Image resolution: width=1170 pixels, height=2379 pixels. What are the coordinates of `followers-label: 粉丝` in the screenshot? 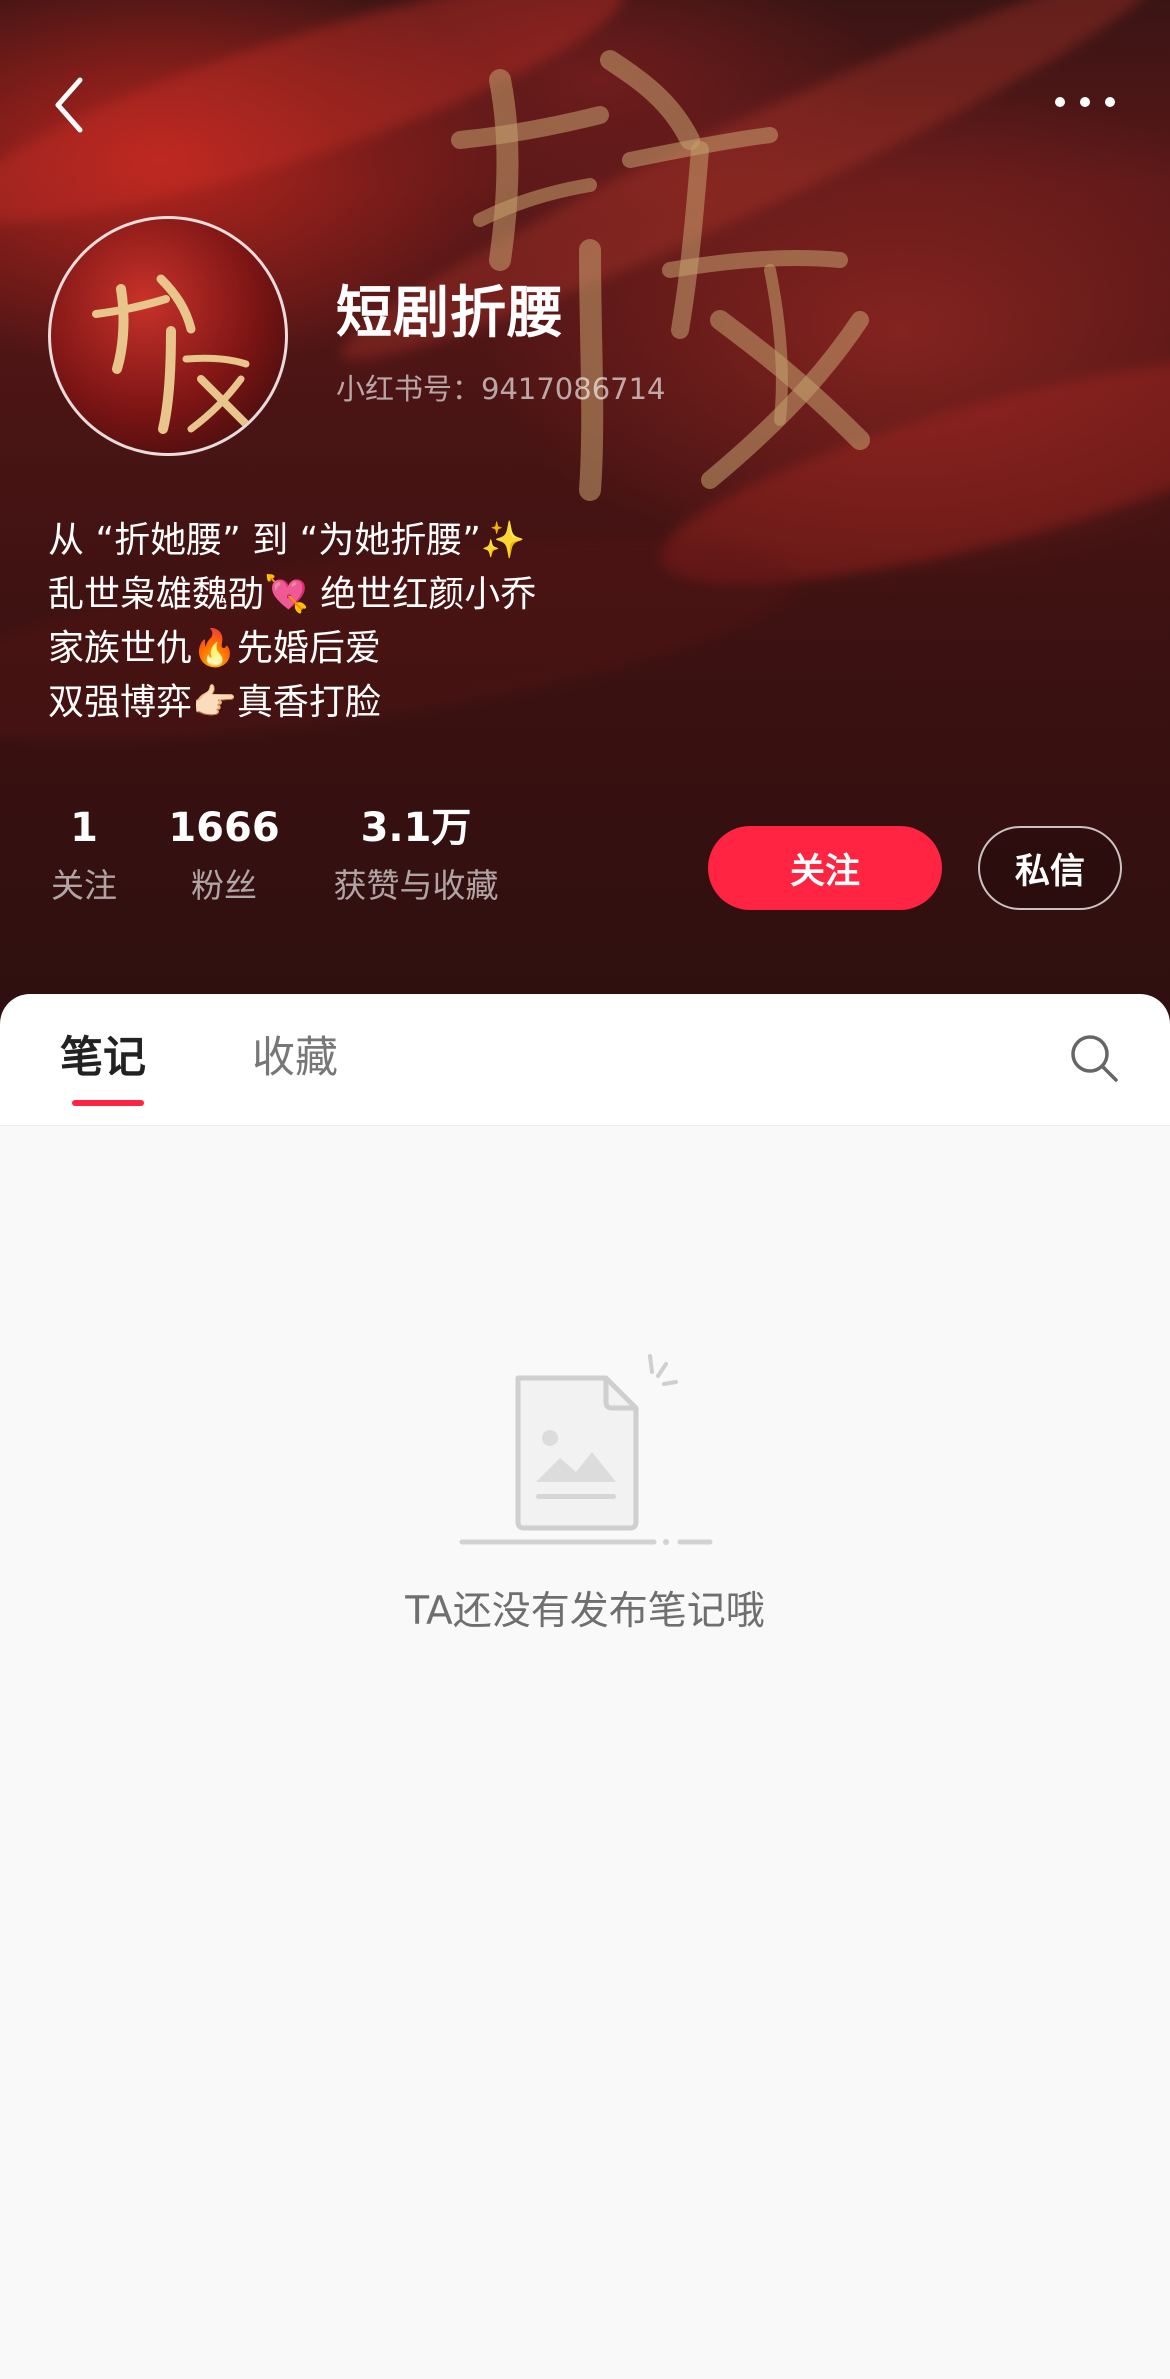 It's located at (224, 885).